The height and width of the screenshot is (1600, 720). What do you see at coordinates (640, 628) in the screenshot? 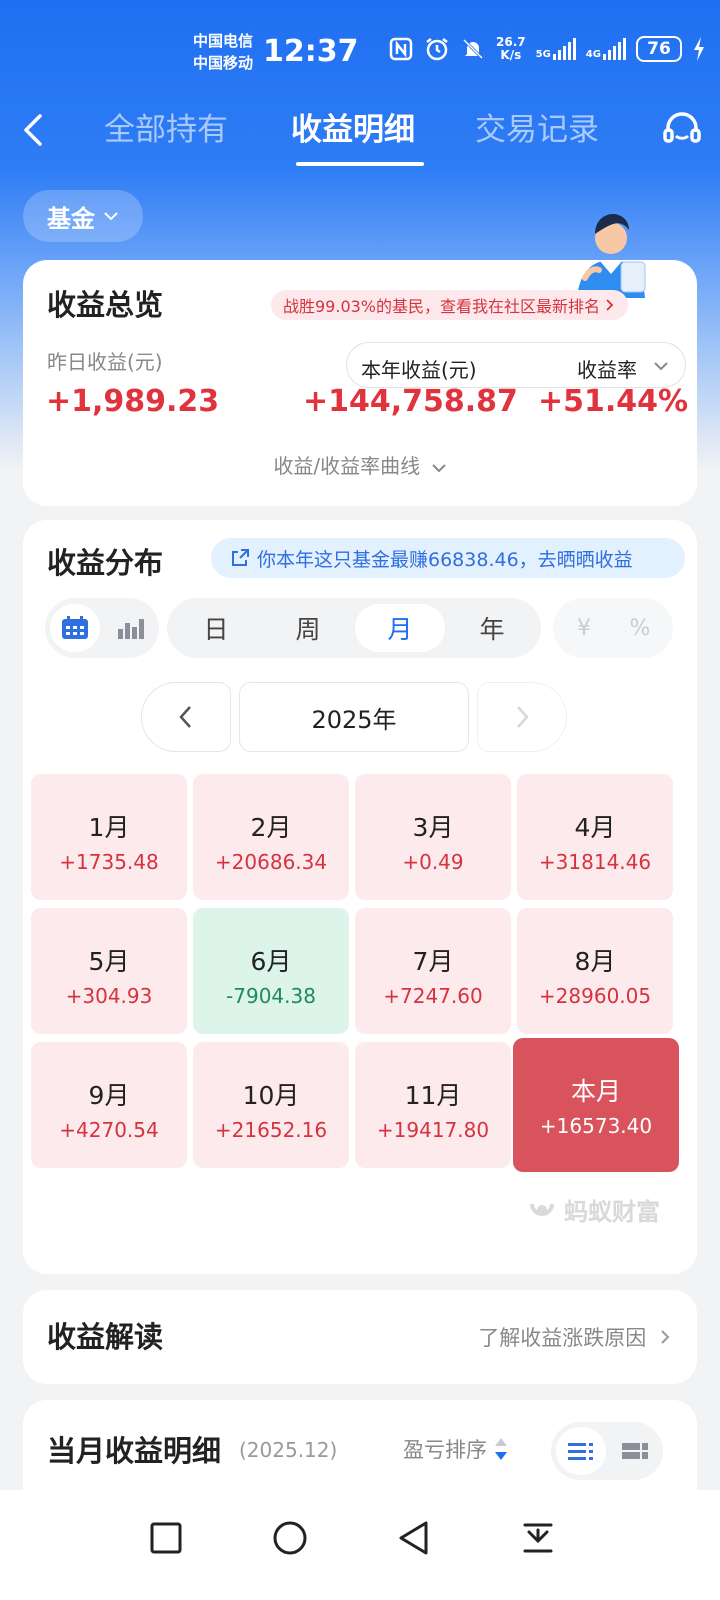
I see `unit-percent: %` at bounding box center [640, 628].